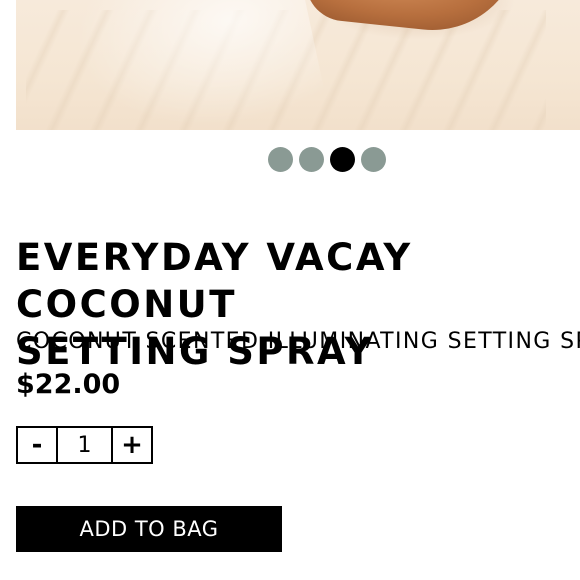  Describe the element at coordinates (327, 159) in the screenshot. I see `carousel-dots` at that location.